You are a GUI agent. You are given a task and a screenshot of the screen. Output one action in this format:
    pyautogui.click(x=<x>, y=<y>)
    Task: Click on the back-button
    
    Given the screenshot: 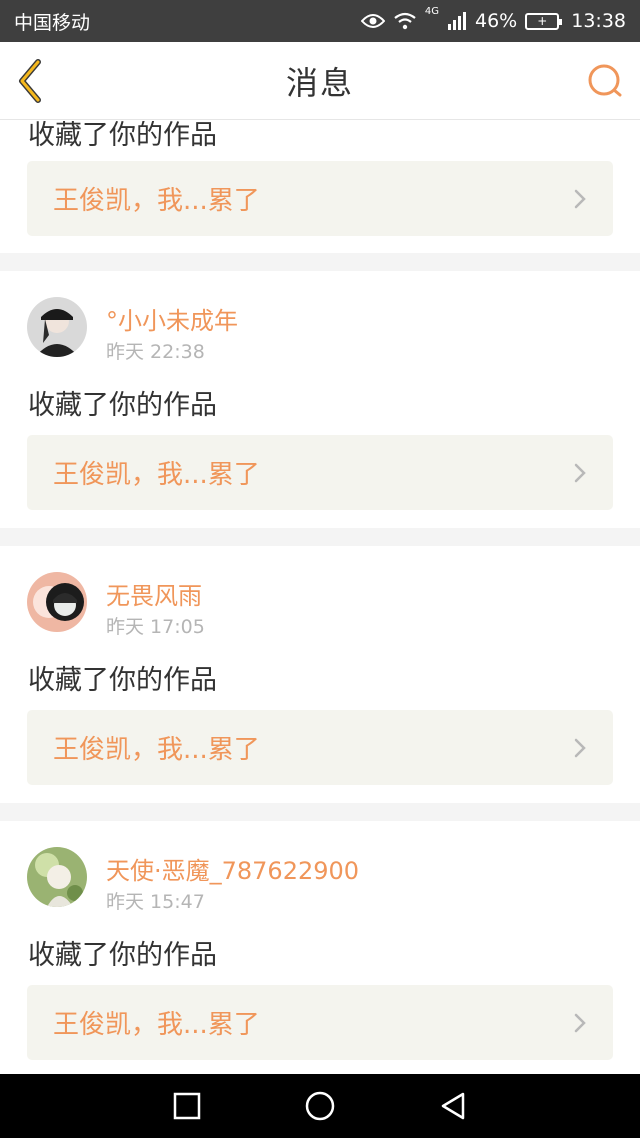 What is the action you would take?
    pyautogui.click(x=34, y=81)
    